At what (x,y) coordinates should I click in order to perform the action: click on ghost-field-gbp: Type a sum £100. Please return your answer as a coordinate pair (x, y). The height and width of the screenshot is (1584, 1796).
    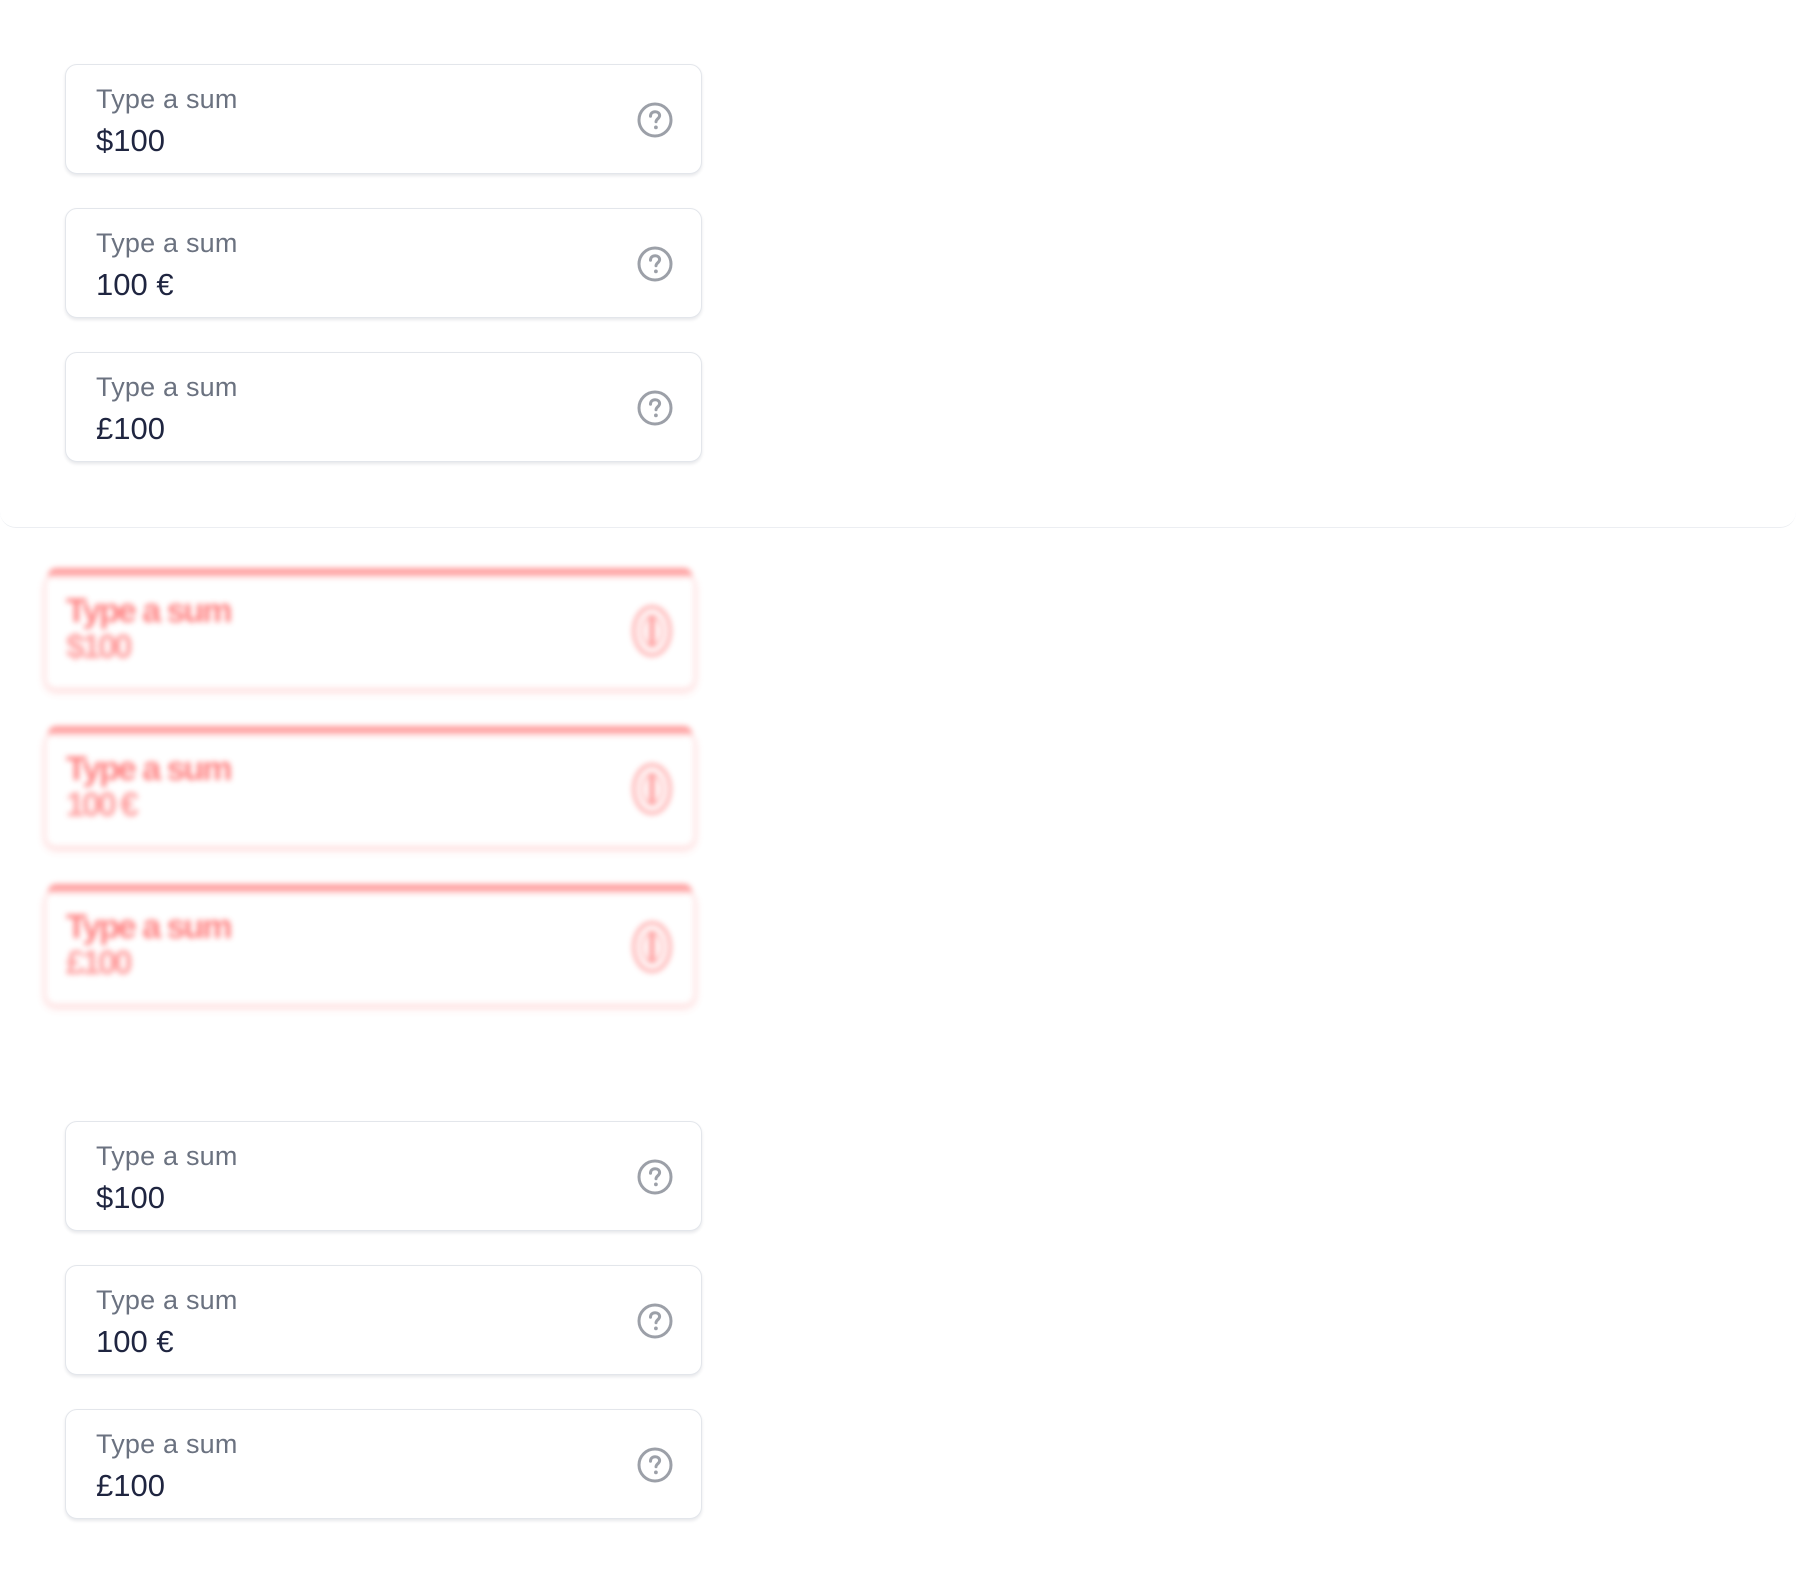
    Looking at the image, I should click on (370, 945).